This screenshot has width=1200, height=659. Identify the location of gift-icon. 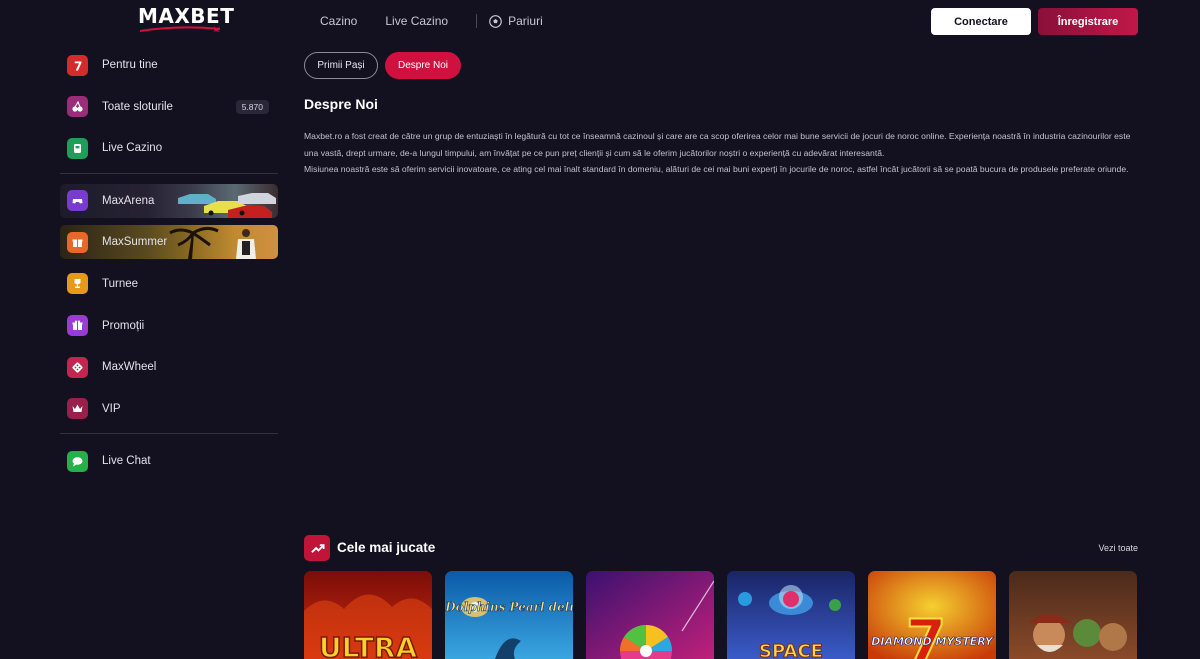
(77, 326).